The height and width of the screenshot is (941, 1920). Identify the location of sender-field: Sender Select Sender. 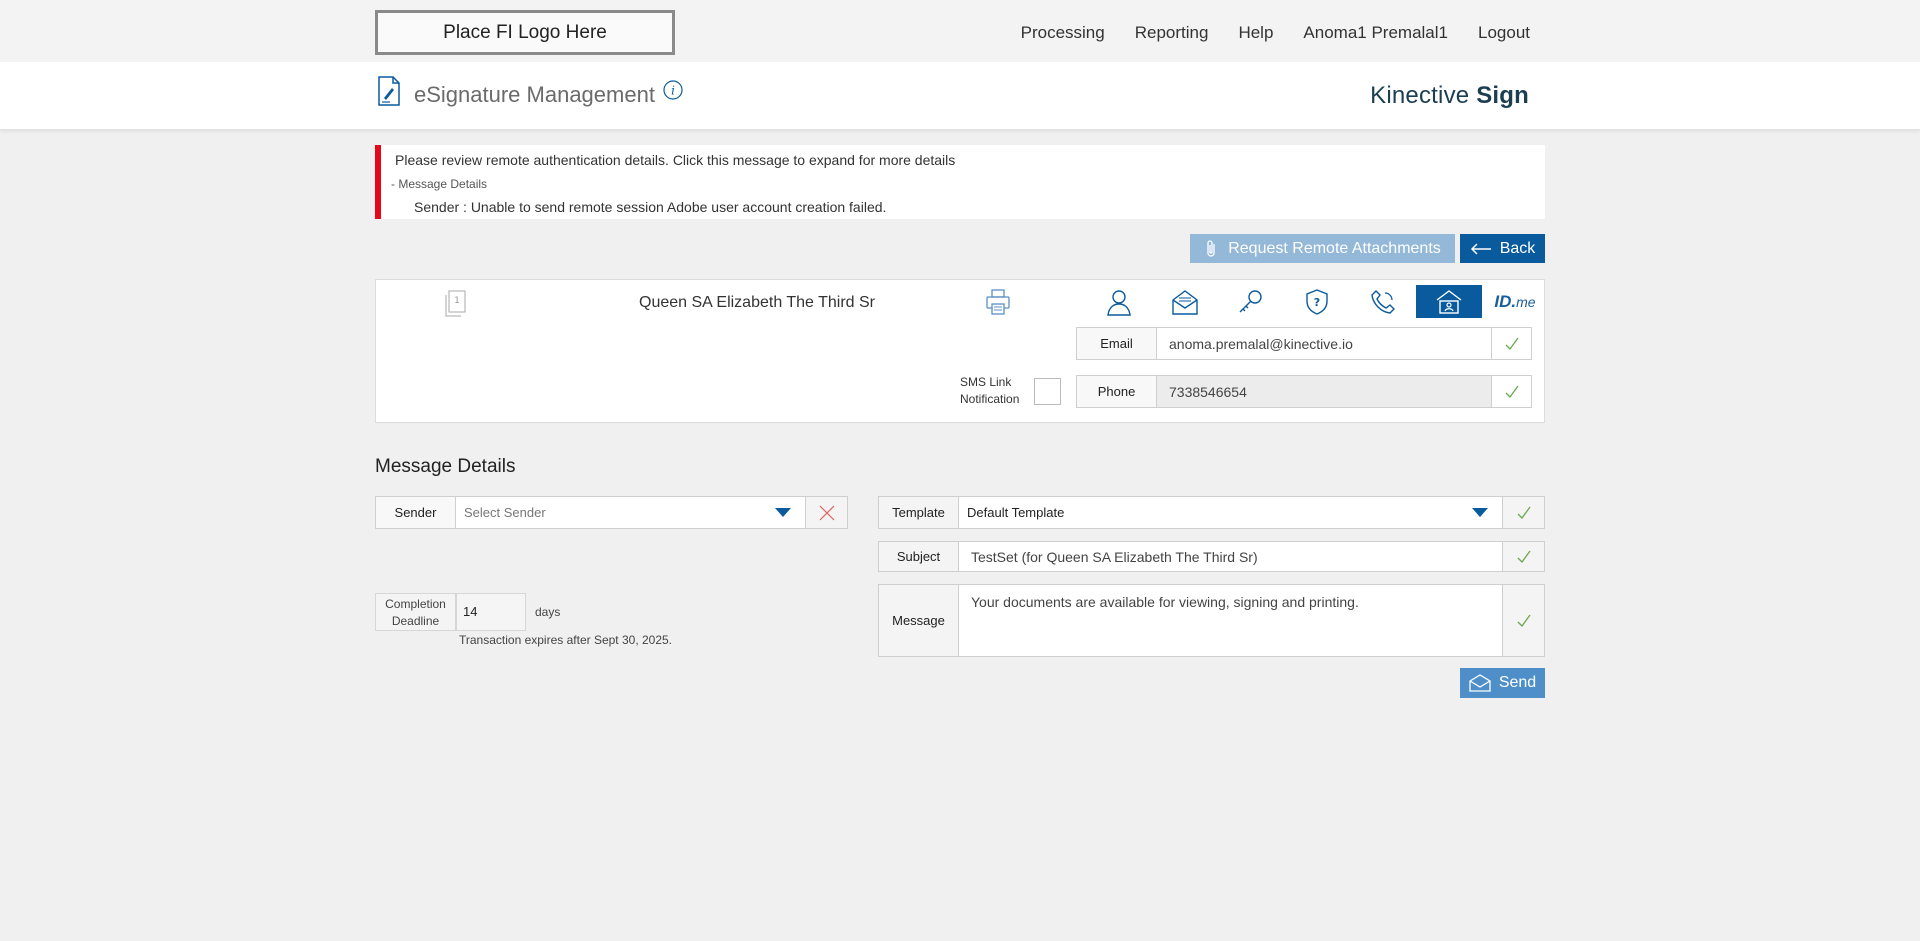
(611, 512).